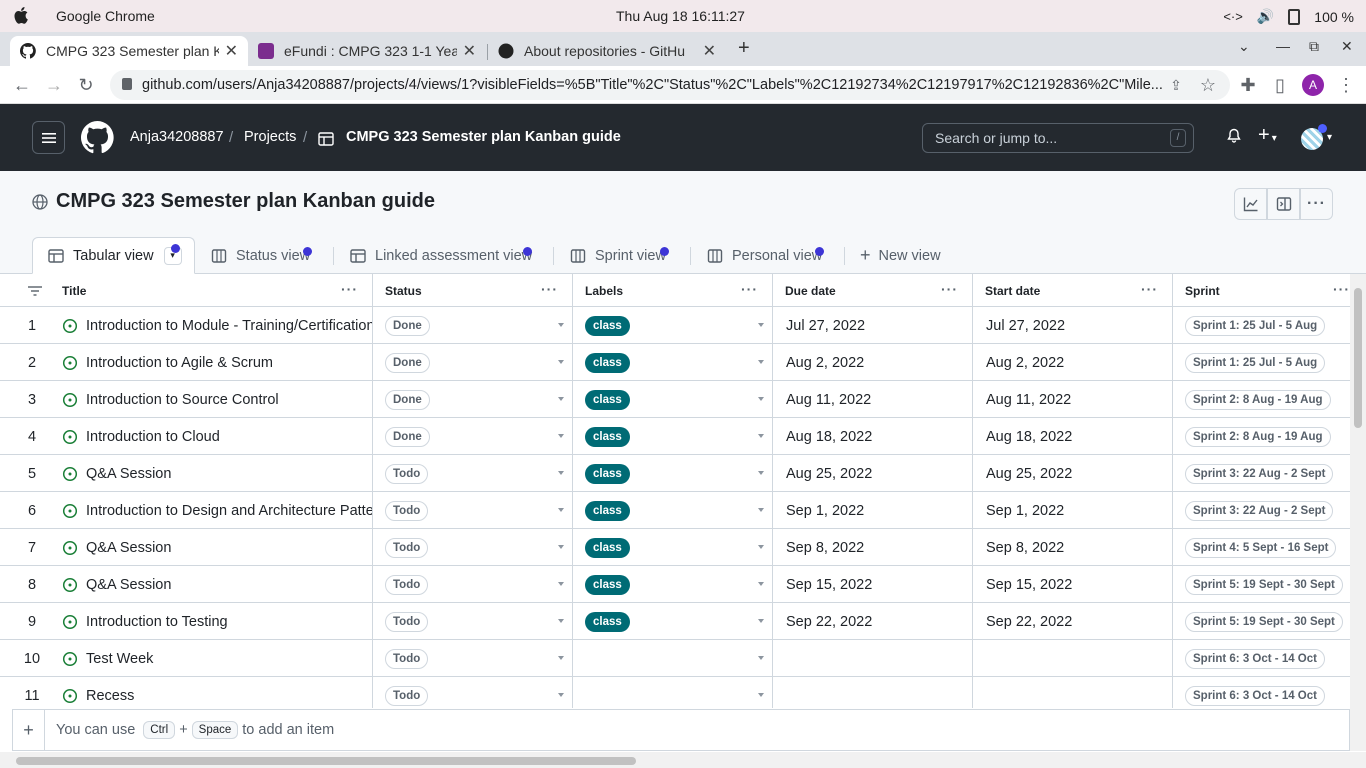 This screenshot has height=768, width=1366. What do you see at coordinates (441, 255) in the screenshot?
I see `tab-linked-assessment-view: Linked assessment view` at bounding box center [441, 255].